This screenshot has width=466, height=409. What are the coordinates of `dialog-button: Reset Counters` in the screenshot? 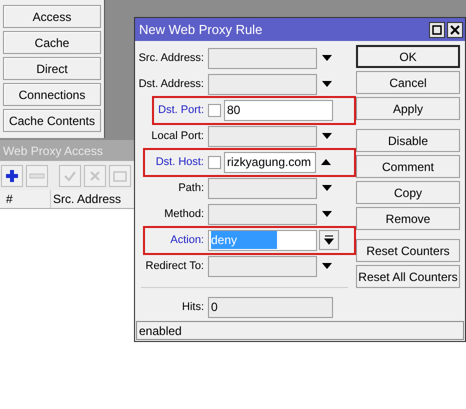 It's located at (408, 250).